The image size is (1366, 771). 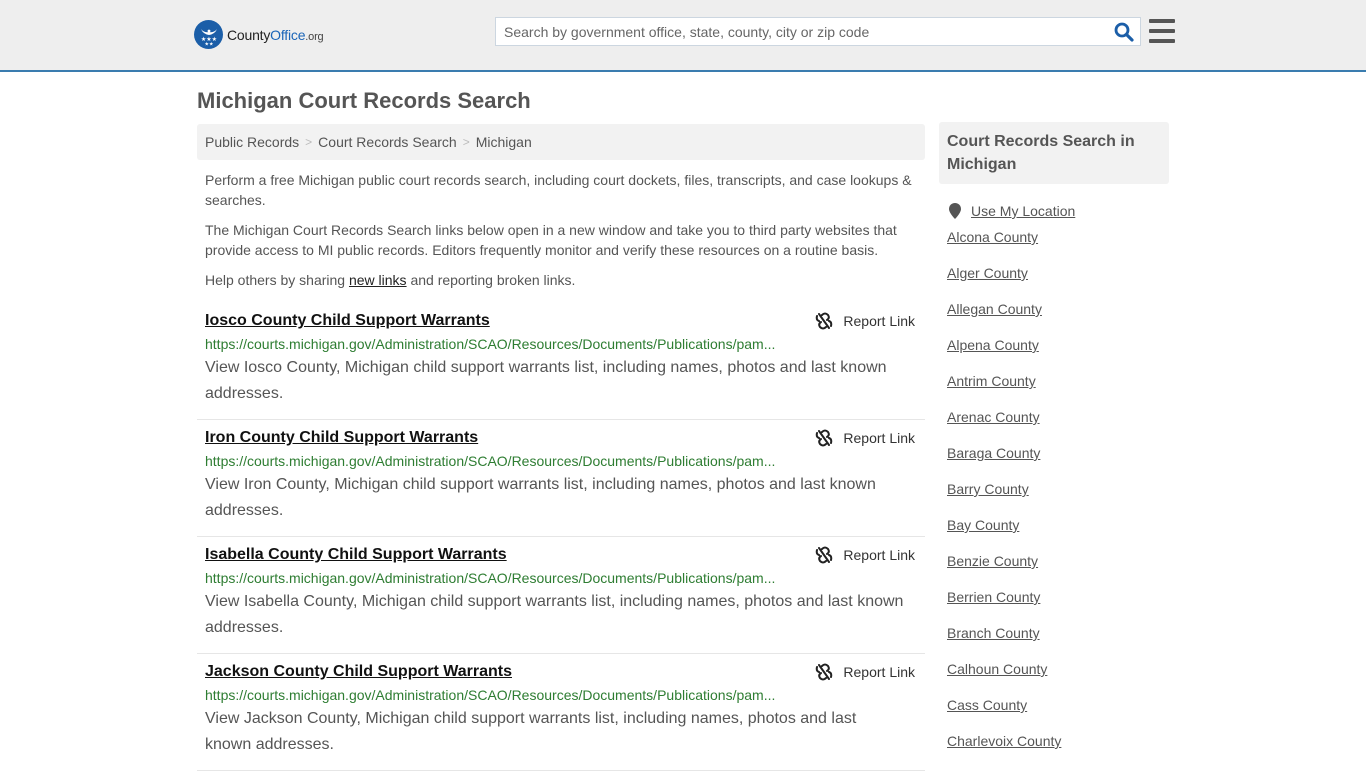 What do you see at coordinates (1023, 211) in the screenshot?
I see `use-my-location-link: Use My Location` at bounding box center [1023, 211].